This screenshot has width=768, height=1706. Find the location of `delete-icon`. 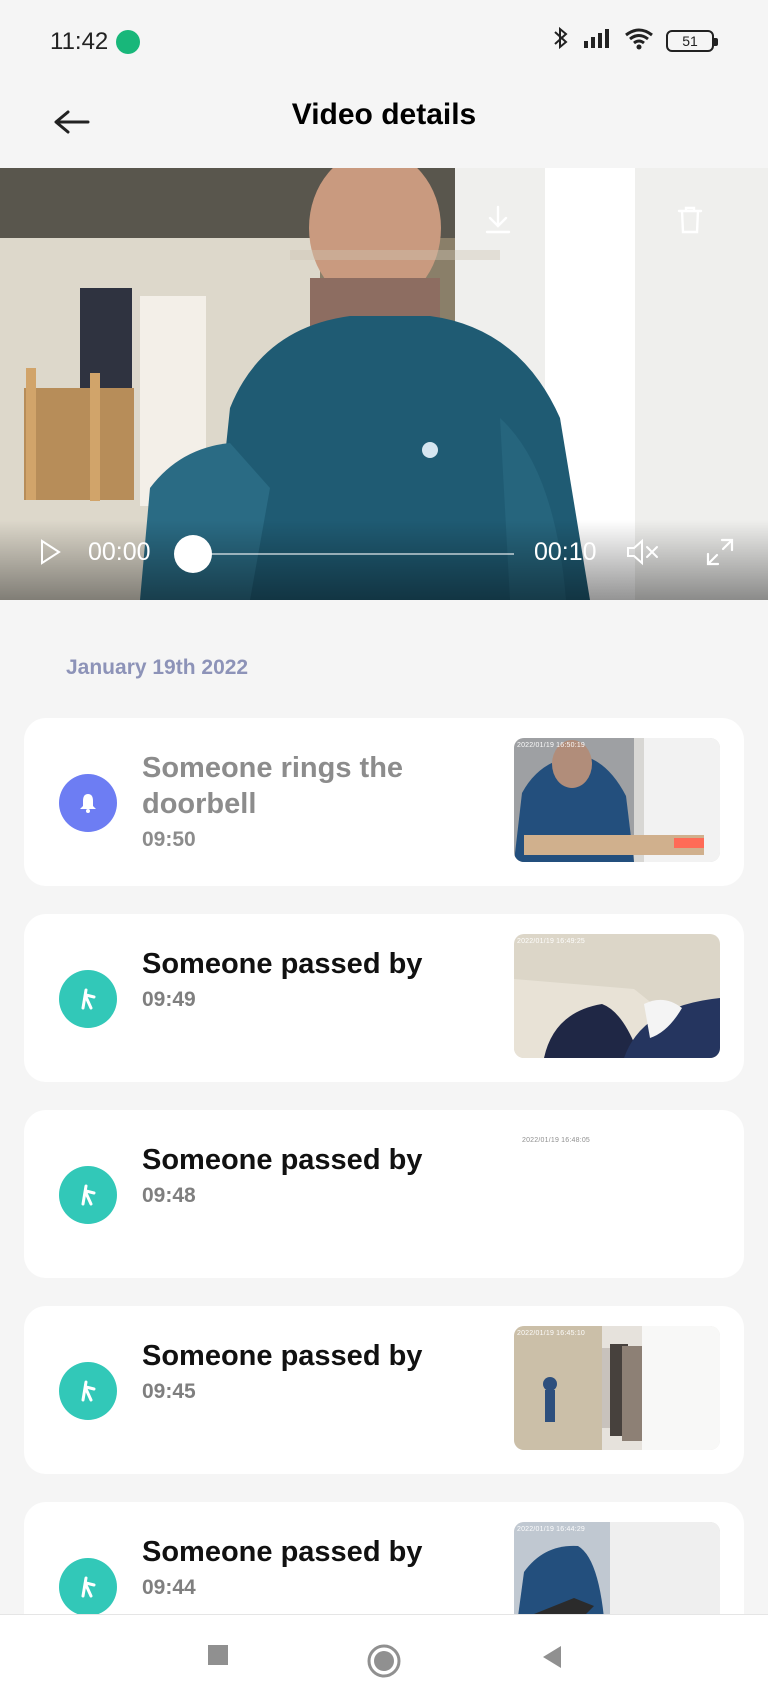

delete-icon is located at coordinates (690, 220).